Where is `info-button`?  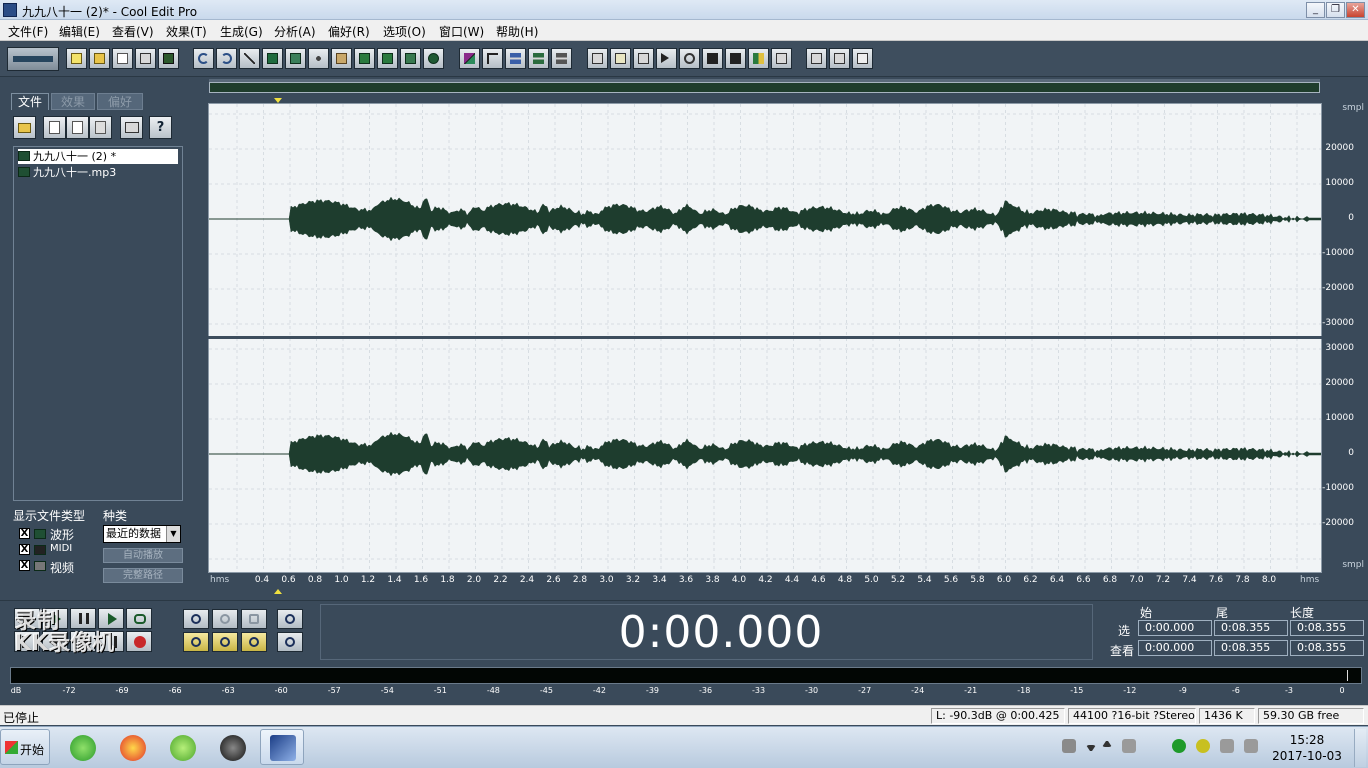
info-button is located at coordinates (735, 58).